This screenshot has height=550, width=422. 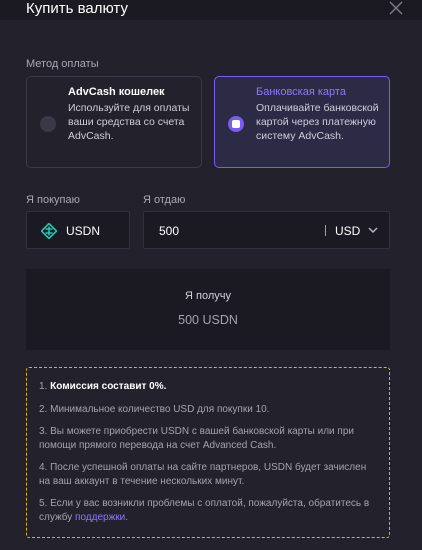 I want to click on buy-currency-value: USDN, so click(x=83, y=231).